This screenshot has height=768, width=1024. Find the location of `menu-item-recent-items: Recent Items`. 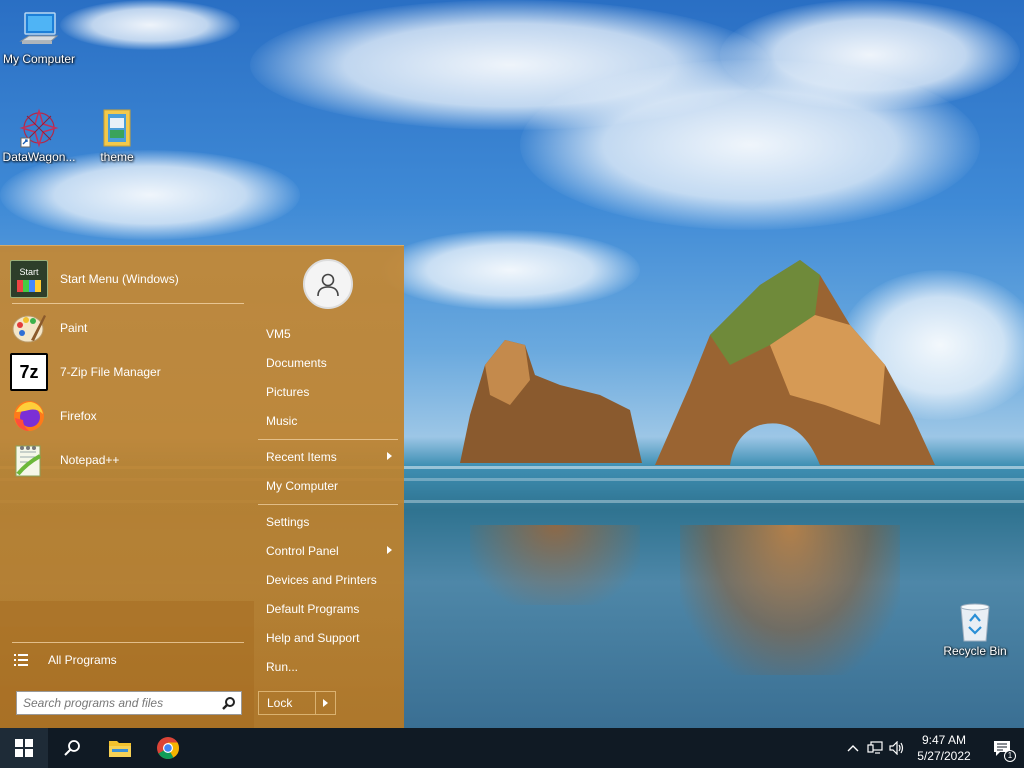

menu-item-recent-items: Recent Items is located at coordinates (328, 457).